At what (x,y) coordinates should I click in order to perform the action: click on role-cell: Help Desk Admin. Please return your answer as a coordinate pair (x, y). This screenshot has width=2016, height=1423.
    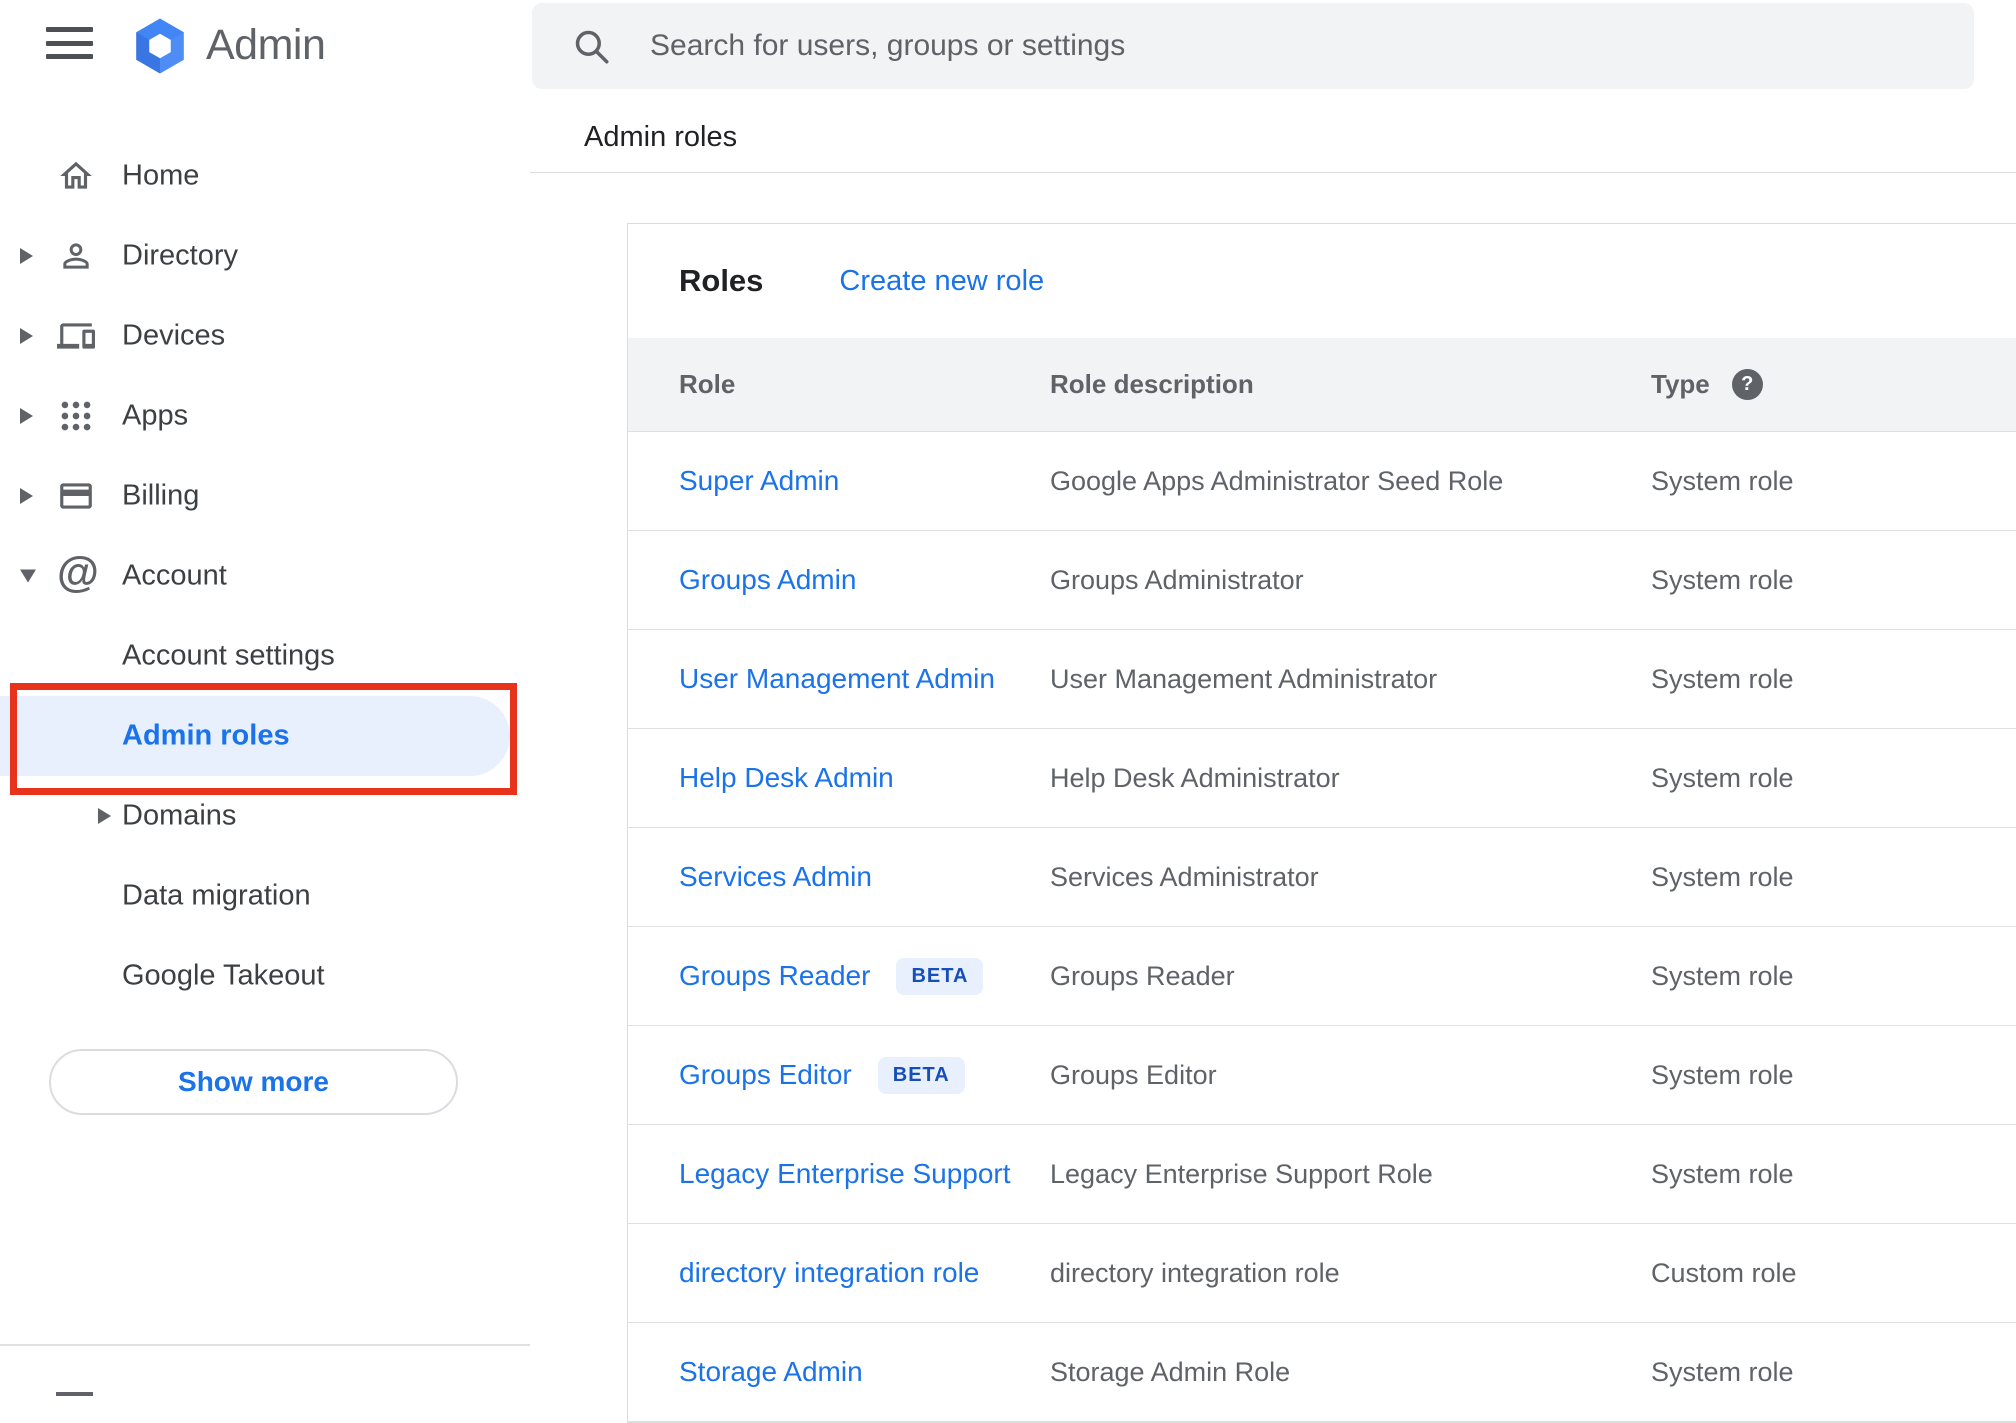
    Looking at the image, I should click on (864, 778).